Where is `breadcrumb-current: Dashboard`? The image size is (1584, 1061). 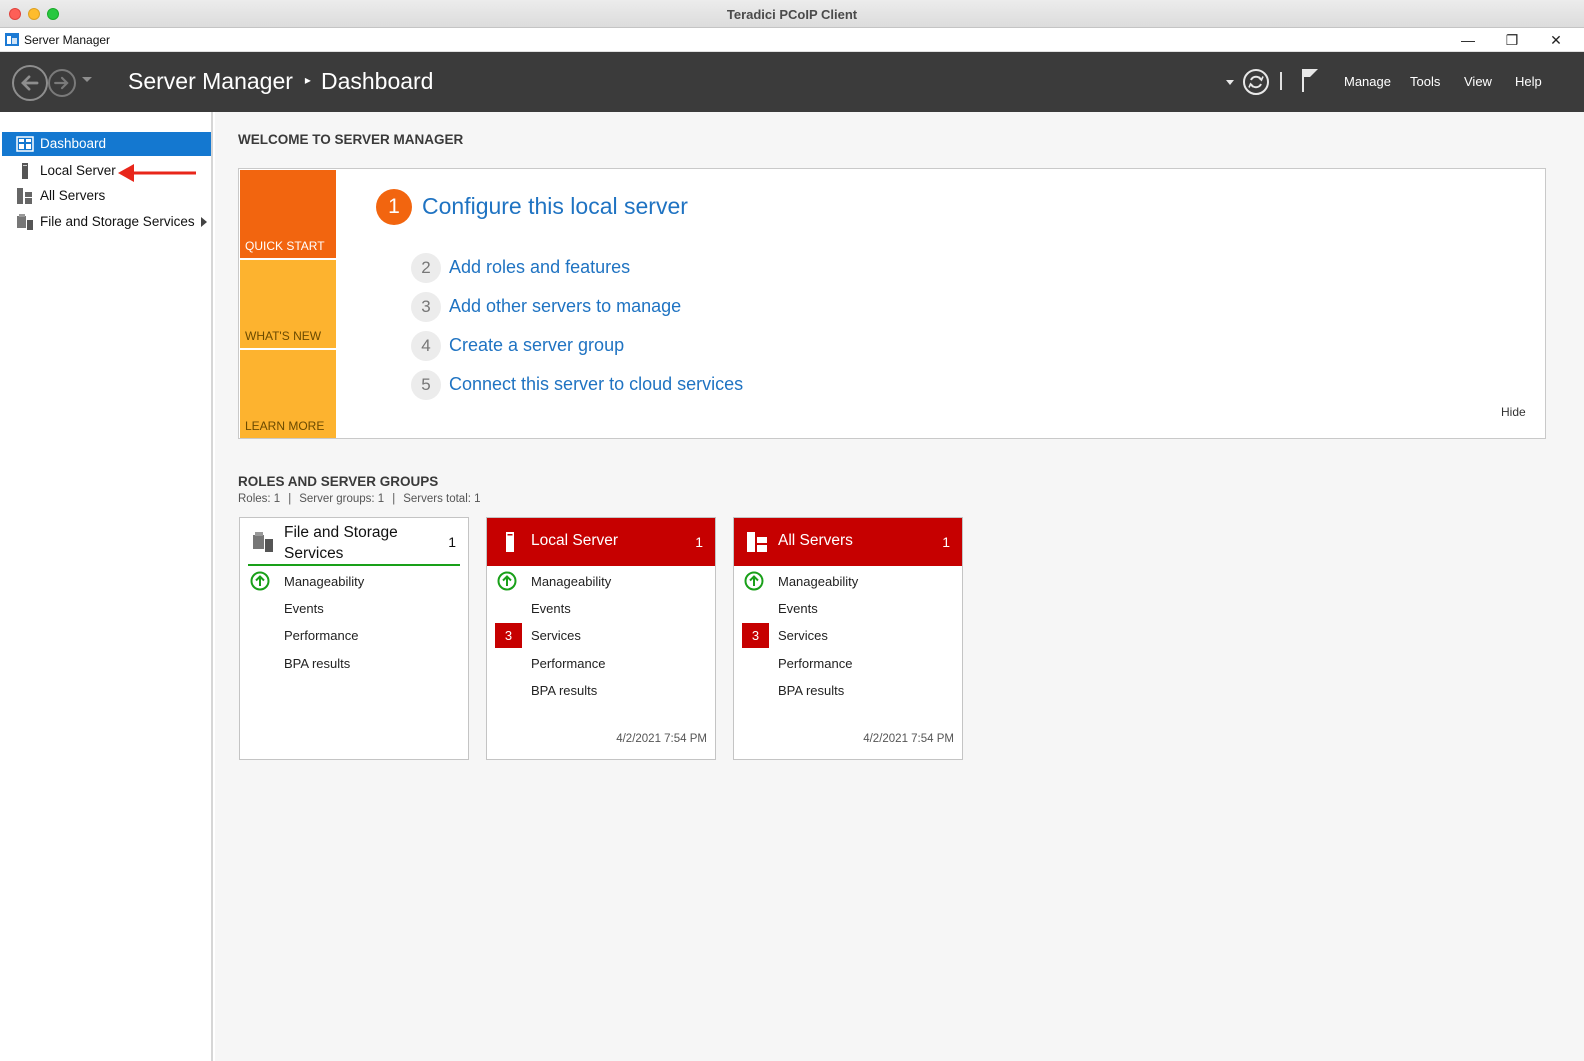
breadcrumb-current: Dashboard is located at coordinates (377, 81).